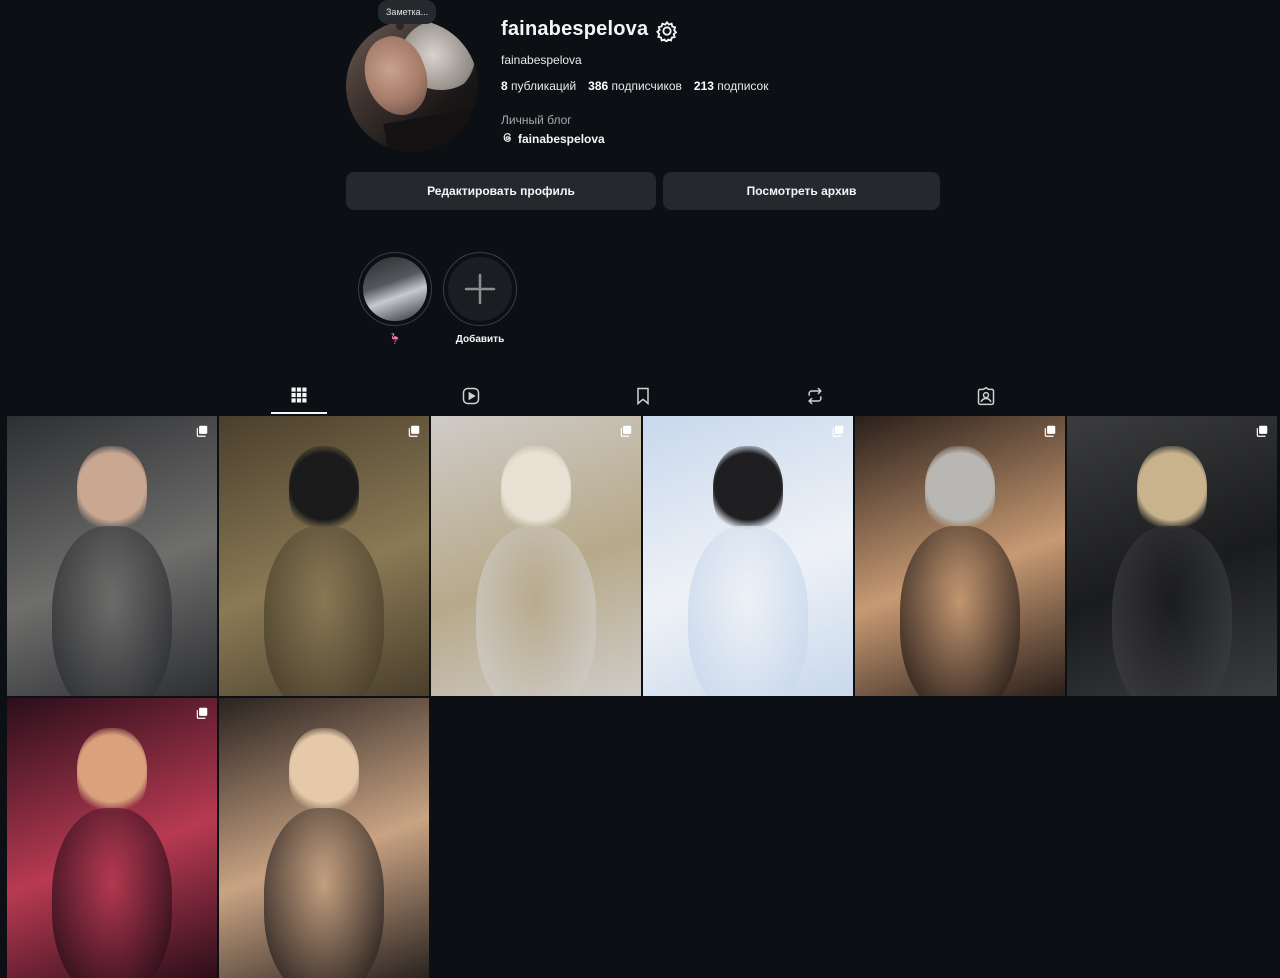  I want to click on stat-followers: 386 подписчиков, so click(635, 86).